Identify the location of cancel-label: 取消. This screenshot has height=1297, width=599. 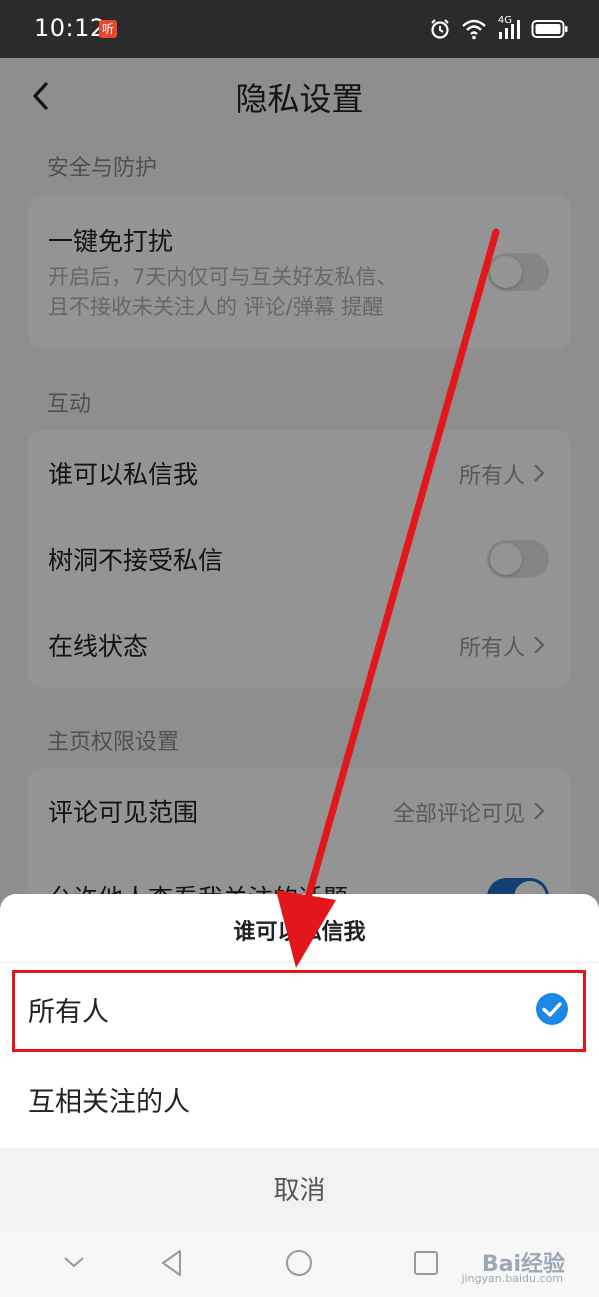
(299, 1191).